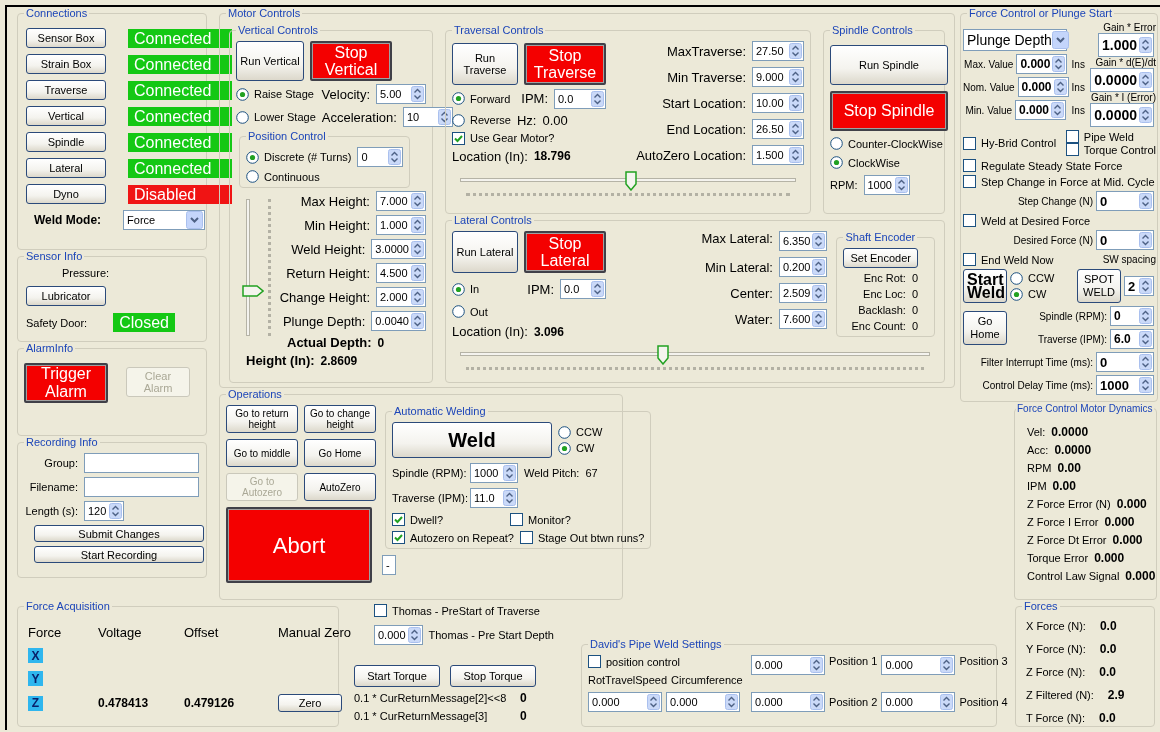 Image resolution: width=1160 pixels, height=732 pixels. I want to click on text-field: -, so click(389, 565).